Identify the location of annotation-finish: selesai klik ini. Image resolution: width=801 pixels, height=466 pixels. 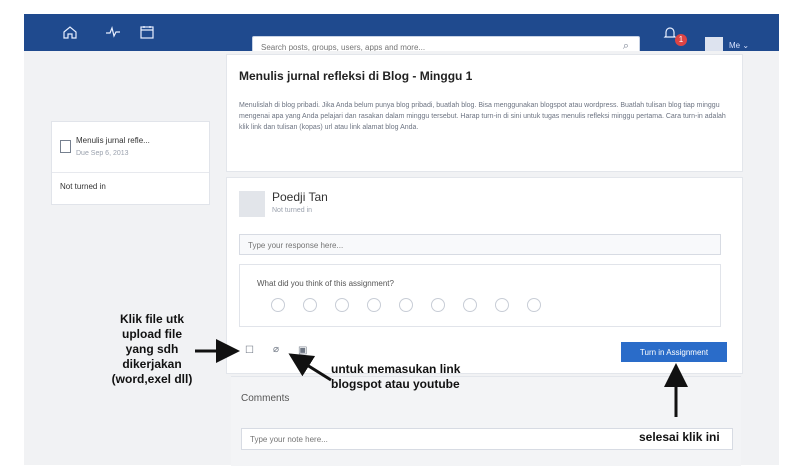
(679, 437).